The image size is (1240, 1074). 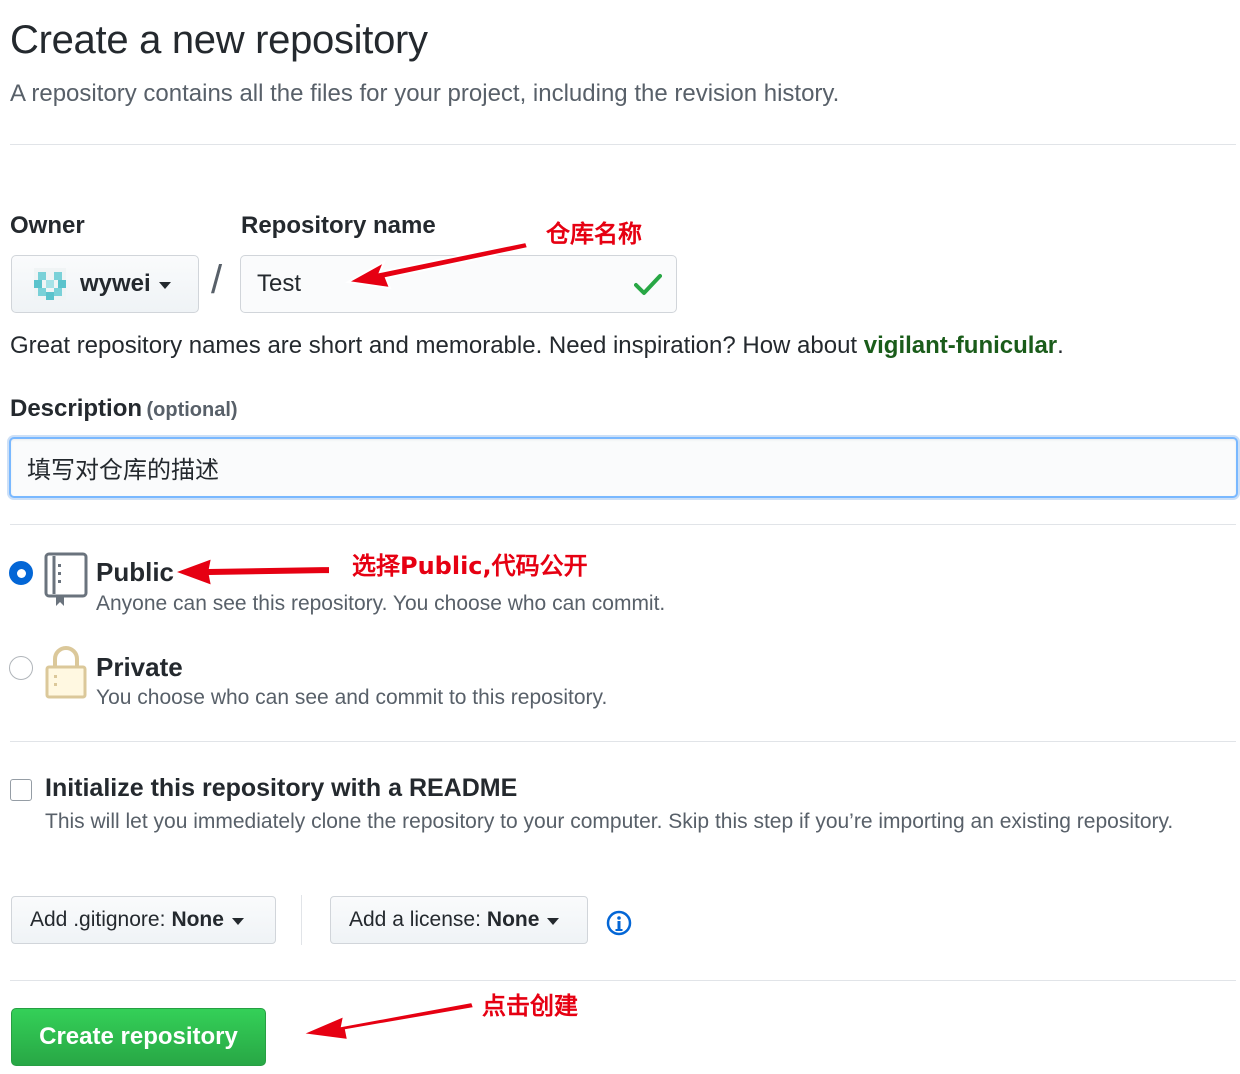 What do you see at coordinates (960, 345) in the screenshot?
I see `name-suggestion-link: vigilant-funicular` at bounding box center [960, 345].